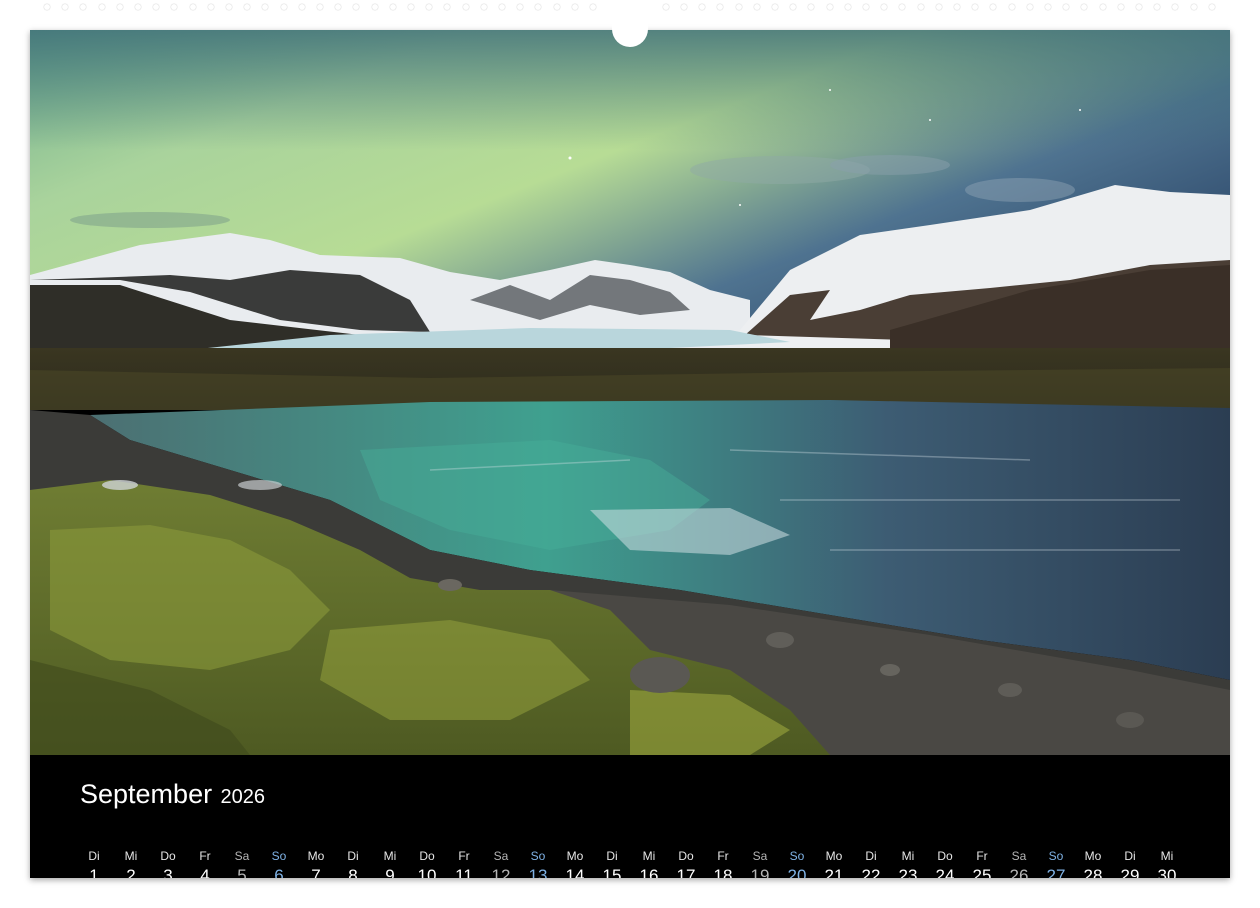 This screenshot has width=1260, height=908. Describe the element at coordinates (94, 872) in the screenshot. I see `day-number: 1` at that location.